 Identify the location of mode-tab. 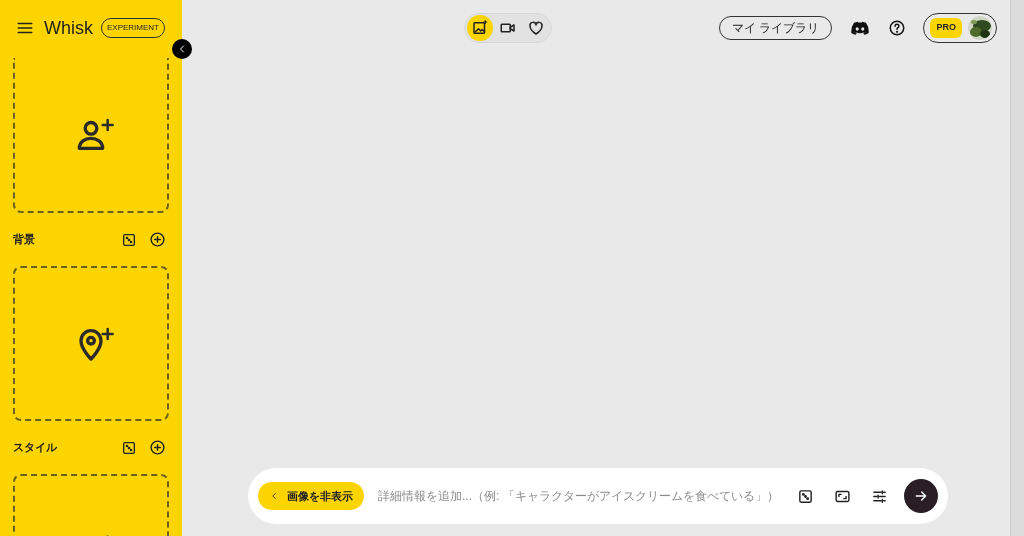
(480, 28).